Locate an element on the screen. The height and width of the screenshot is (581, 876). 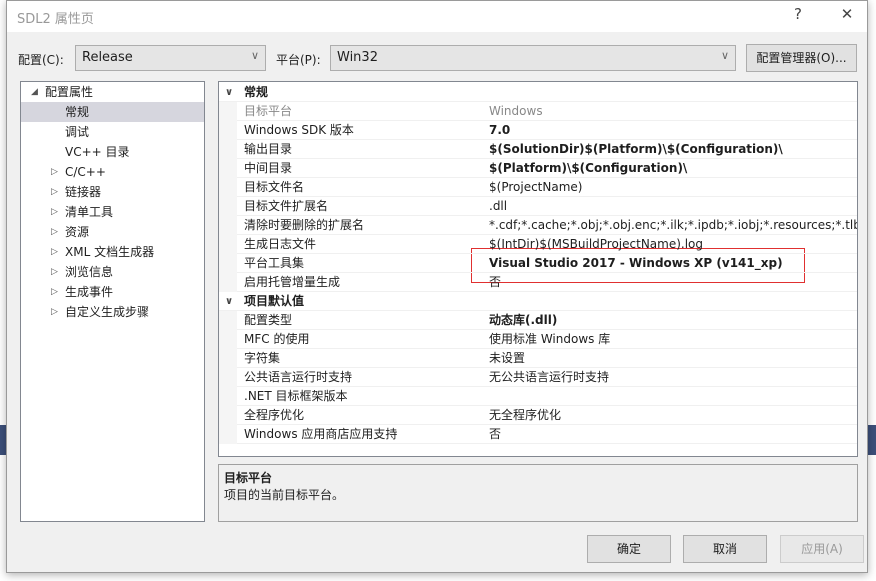
property-row: 中间目录 $(Platform)\$(Configuration)\ is located at coordinates (538, 168).